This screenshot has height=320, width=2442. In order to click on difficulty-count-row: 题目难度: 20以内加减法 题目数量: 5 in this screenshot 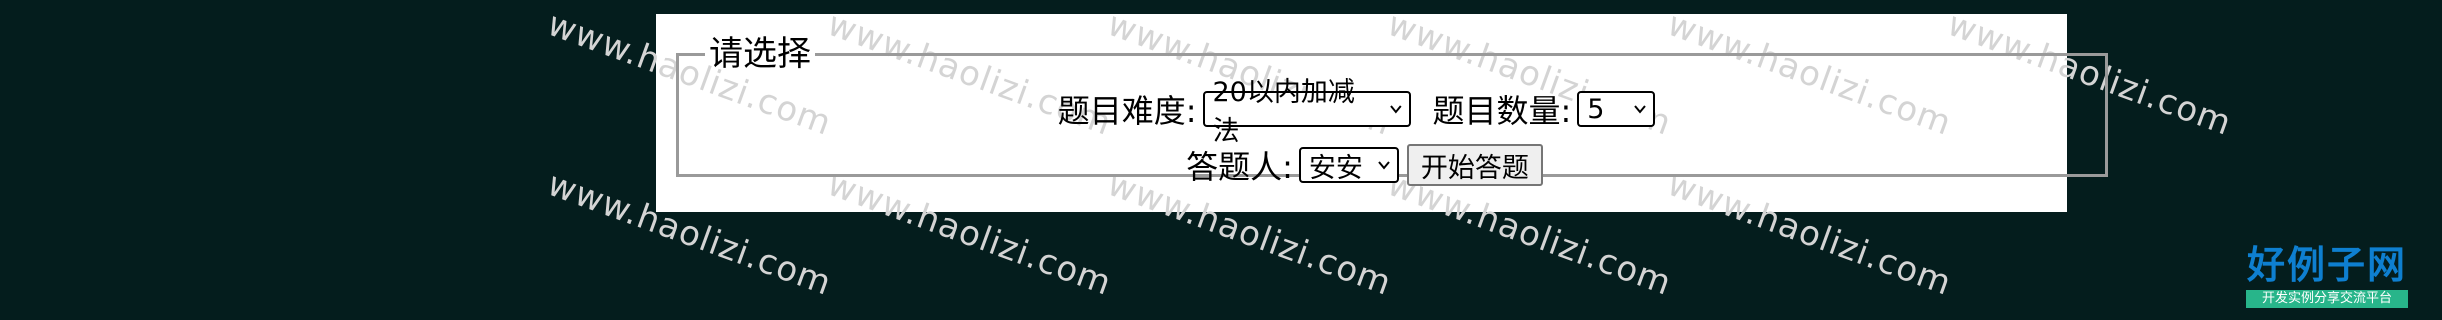, I will do `click(1361, 112)`.